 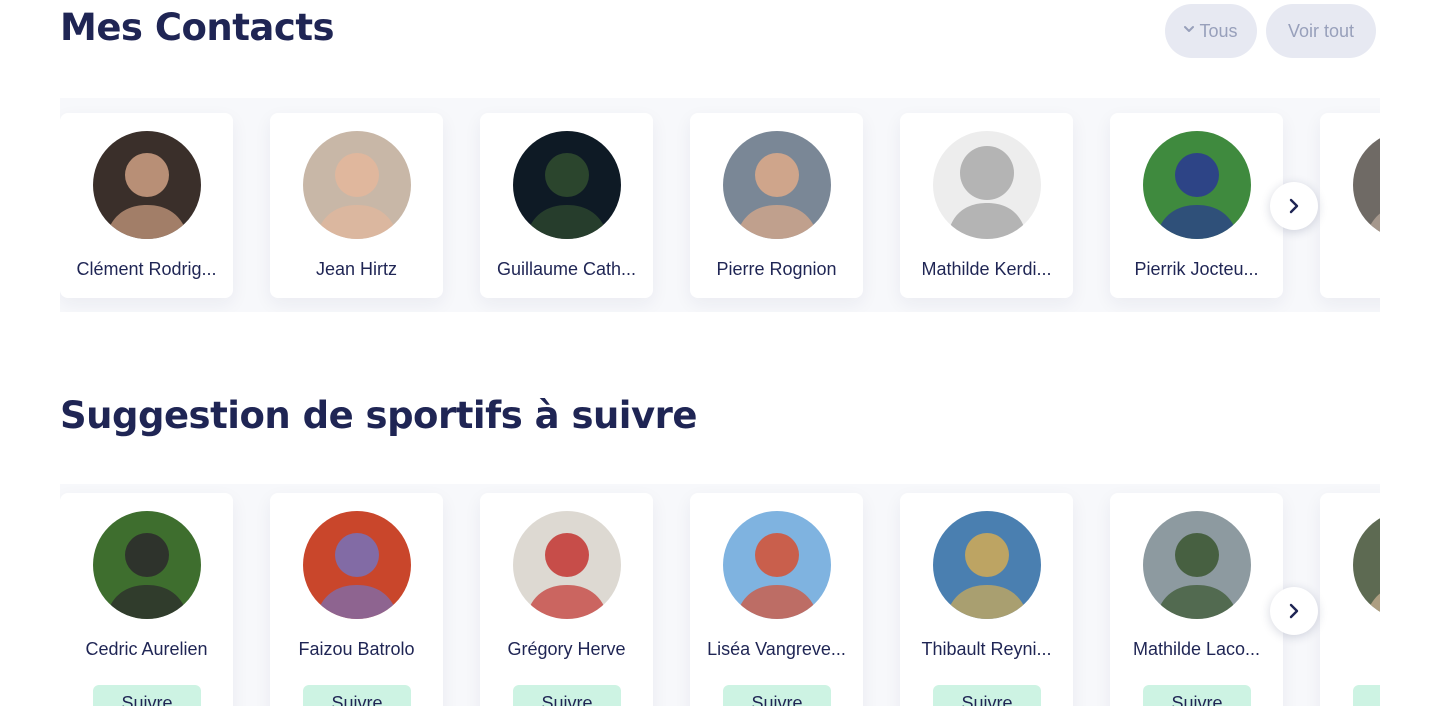 I want to click on athlete-name: Grégory Herve, so click(x=566, y=649).